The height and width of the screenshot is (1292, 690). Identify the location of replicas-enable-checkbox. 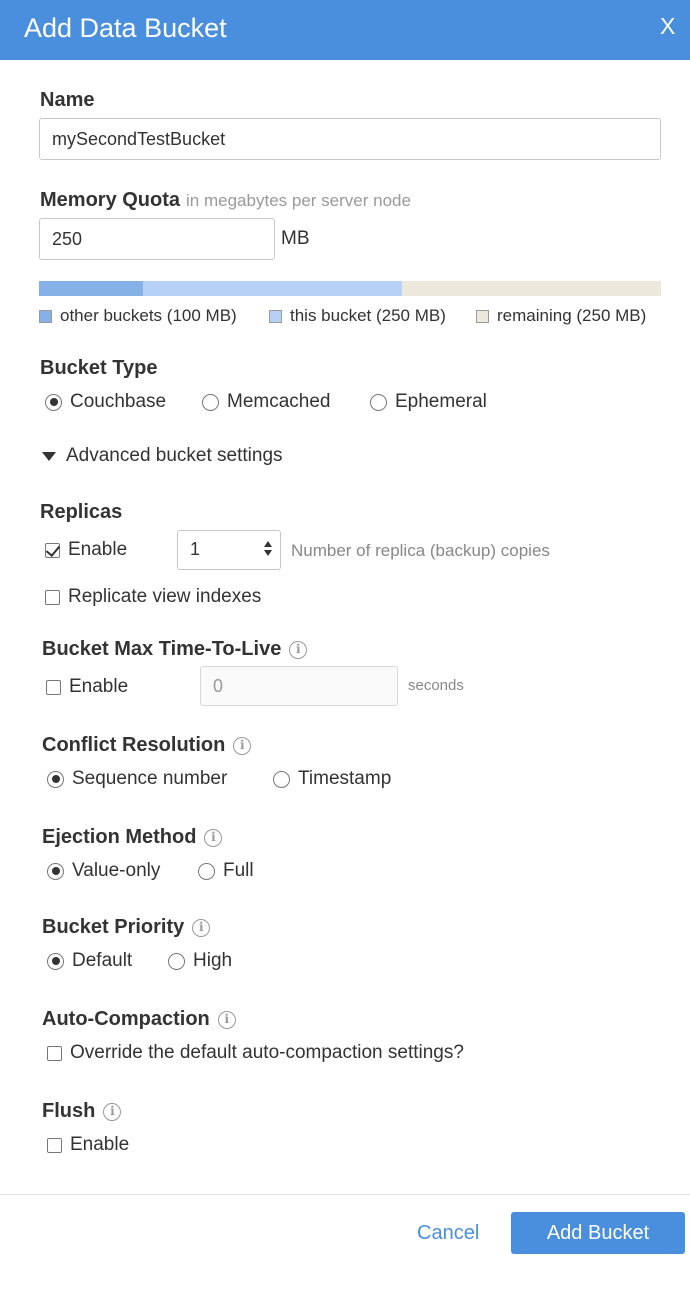
(52, 550).